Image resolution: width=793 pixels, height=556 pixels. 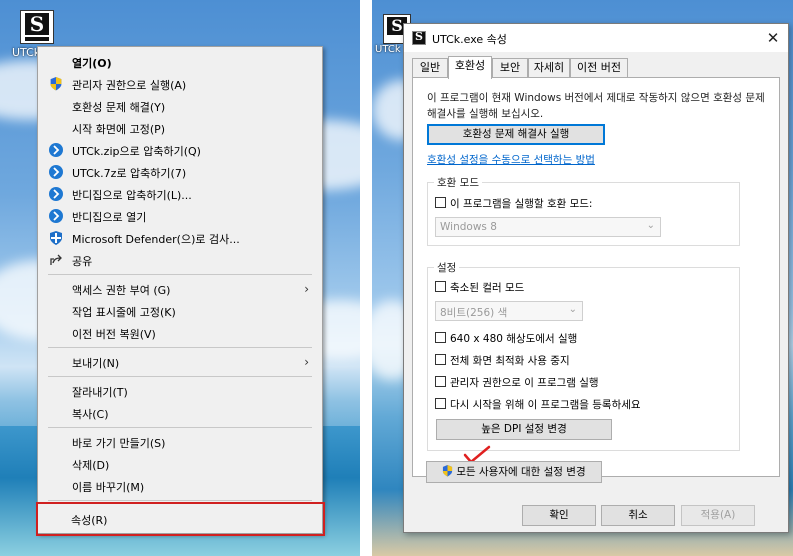 I want to click on app-icon, so click(x=419, y=37).